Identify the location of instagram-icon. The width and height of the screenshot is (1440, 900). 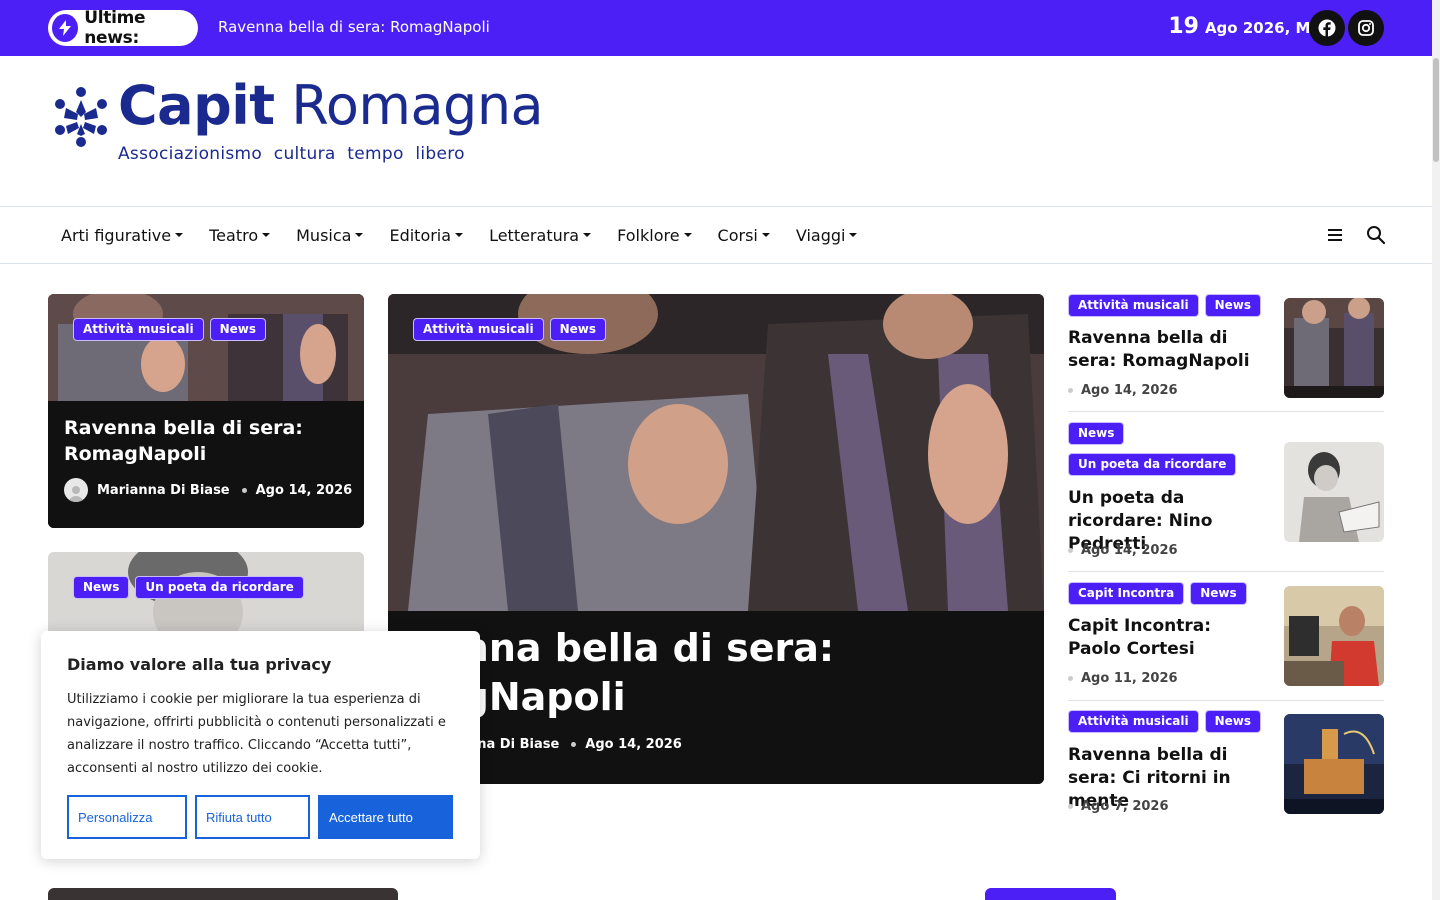
(1366, 28).